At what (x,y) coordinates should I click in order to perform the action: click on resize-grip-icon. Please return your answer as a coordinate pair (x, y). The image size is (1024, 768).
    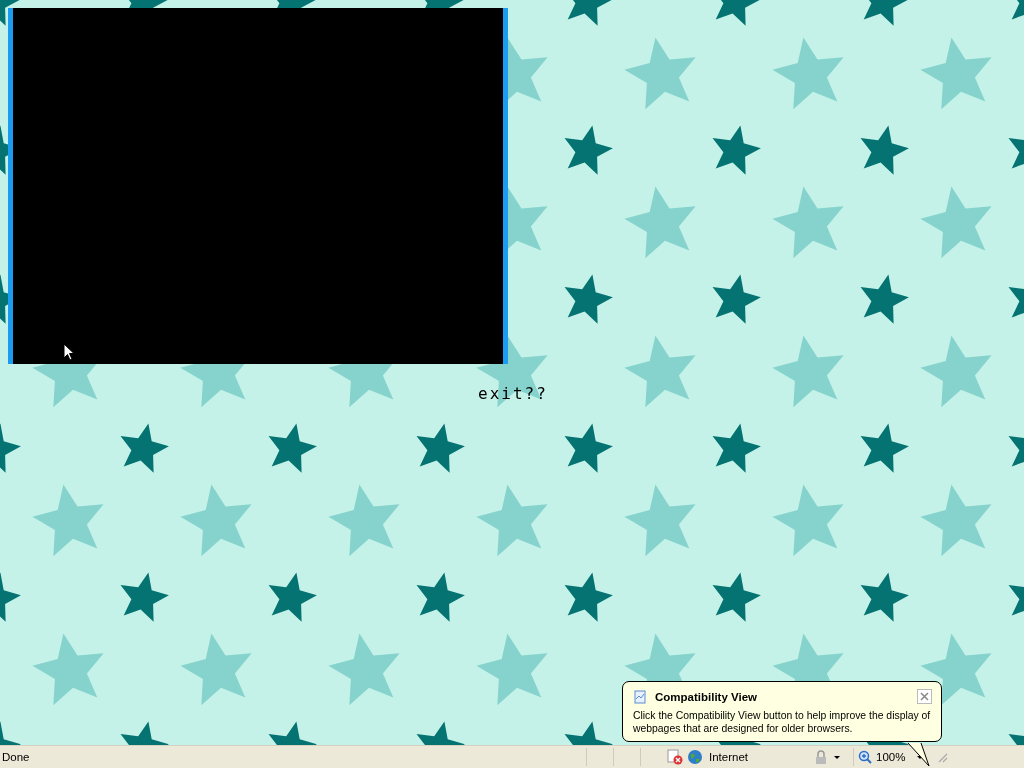
    Looking at the image, I should click on (942, 757).